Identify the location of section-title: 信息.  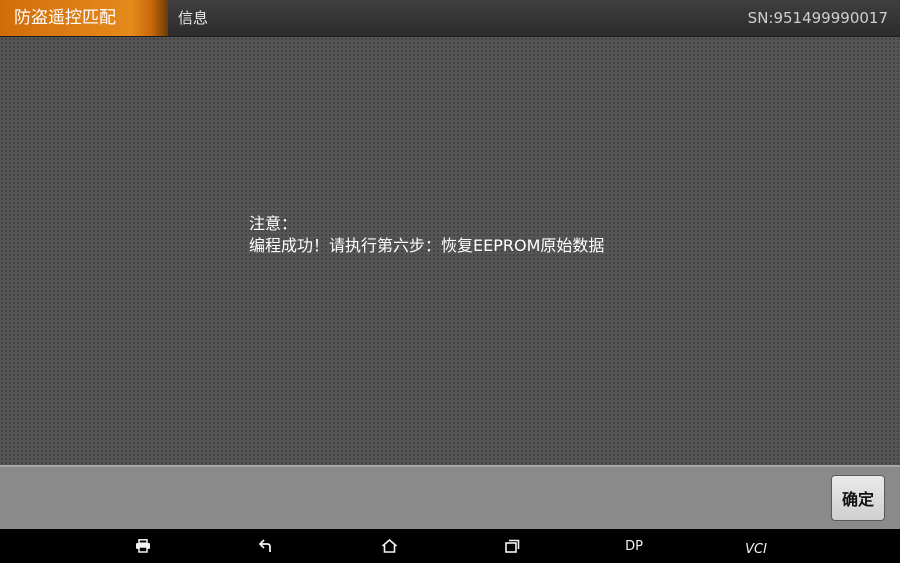
(193, 18).